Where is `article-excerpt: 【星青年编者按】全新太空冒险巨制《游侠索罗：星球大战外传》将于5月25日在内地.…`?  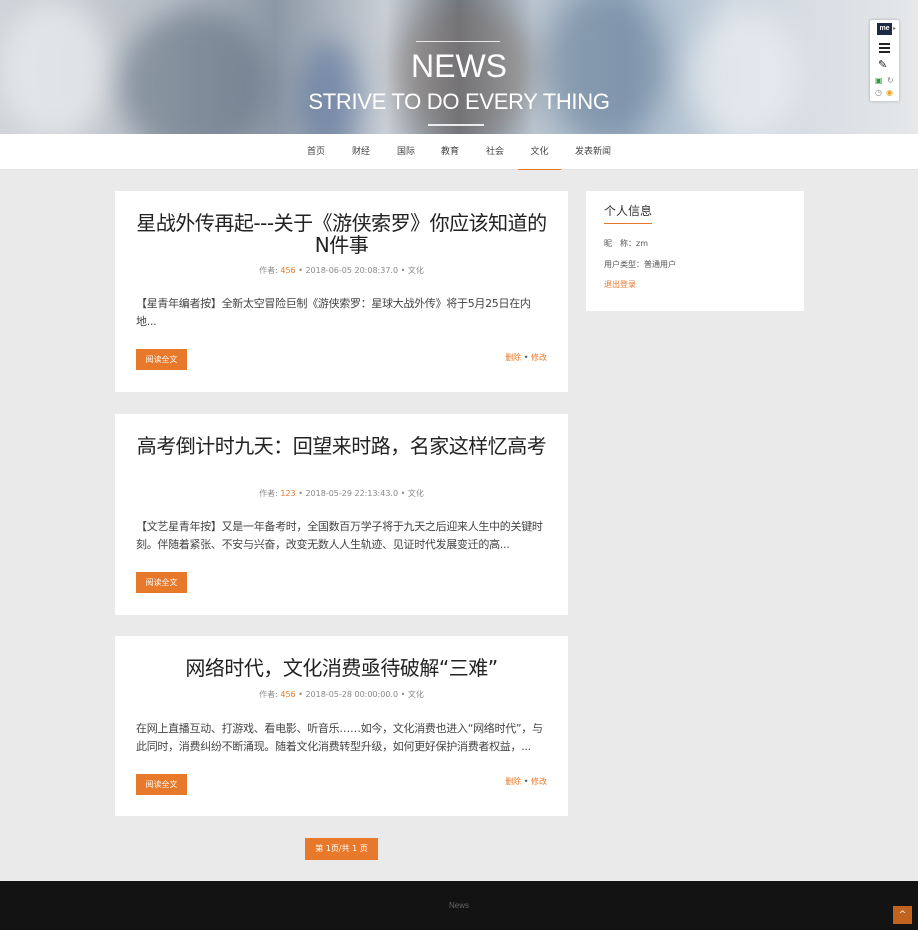 article-excerpt: 【星青年编者按】全新太空冒险巨制《游侠索罗：星球大战外传》将于5月25日在内地.… is located at coordinates (333, 312).